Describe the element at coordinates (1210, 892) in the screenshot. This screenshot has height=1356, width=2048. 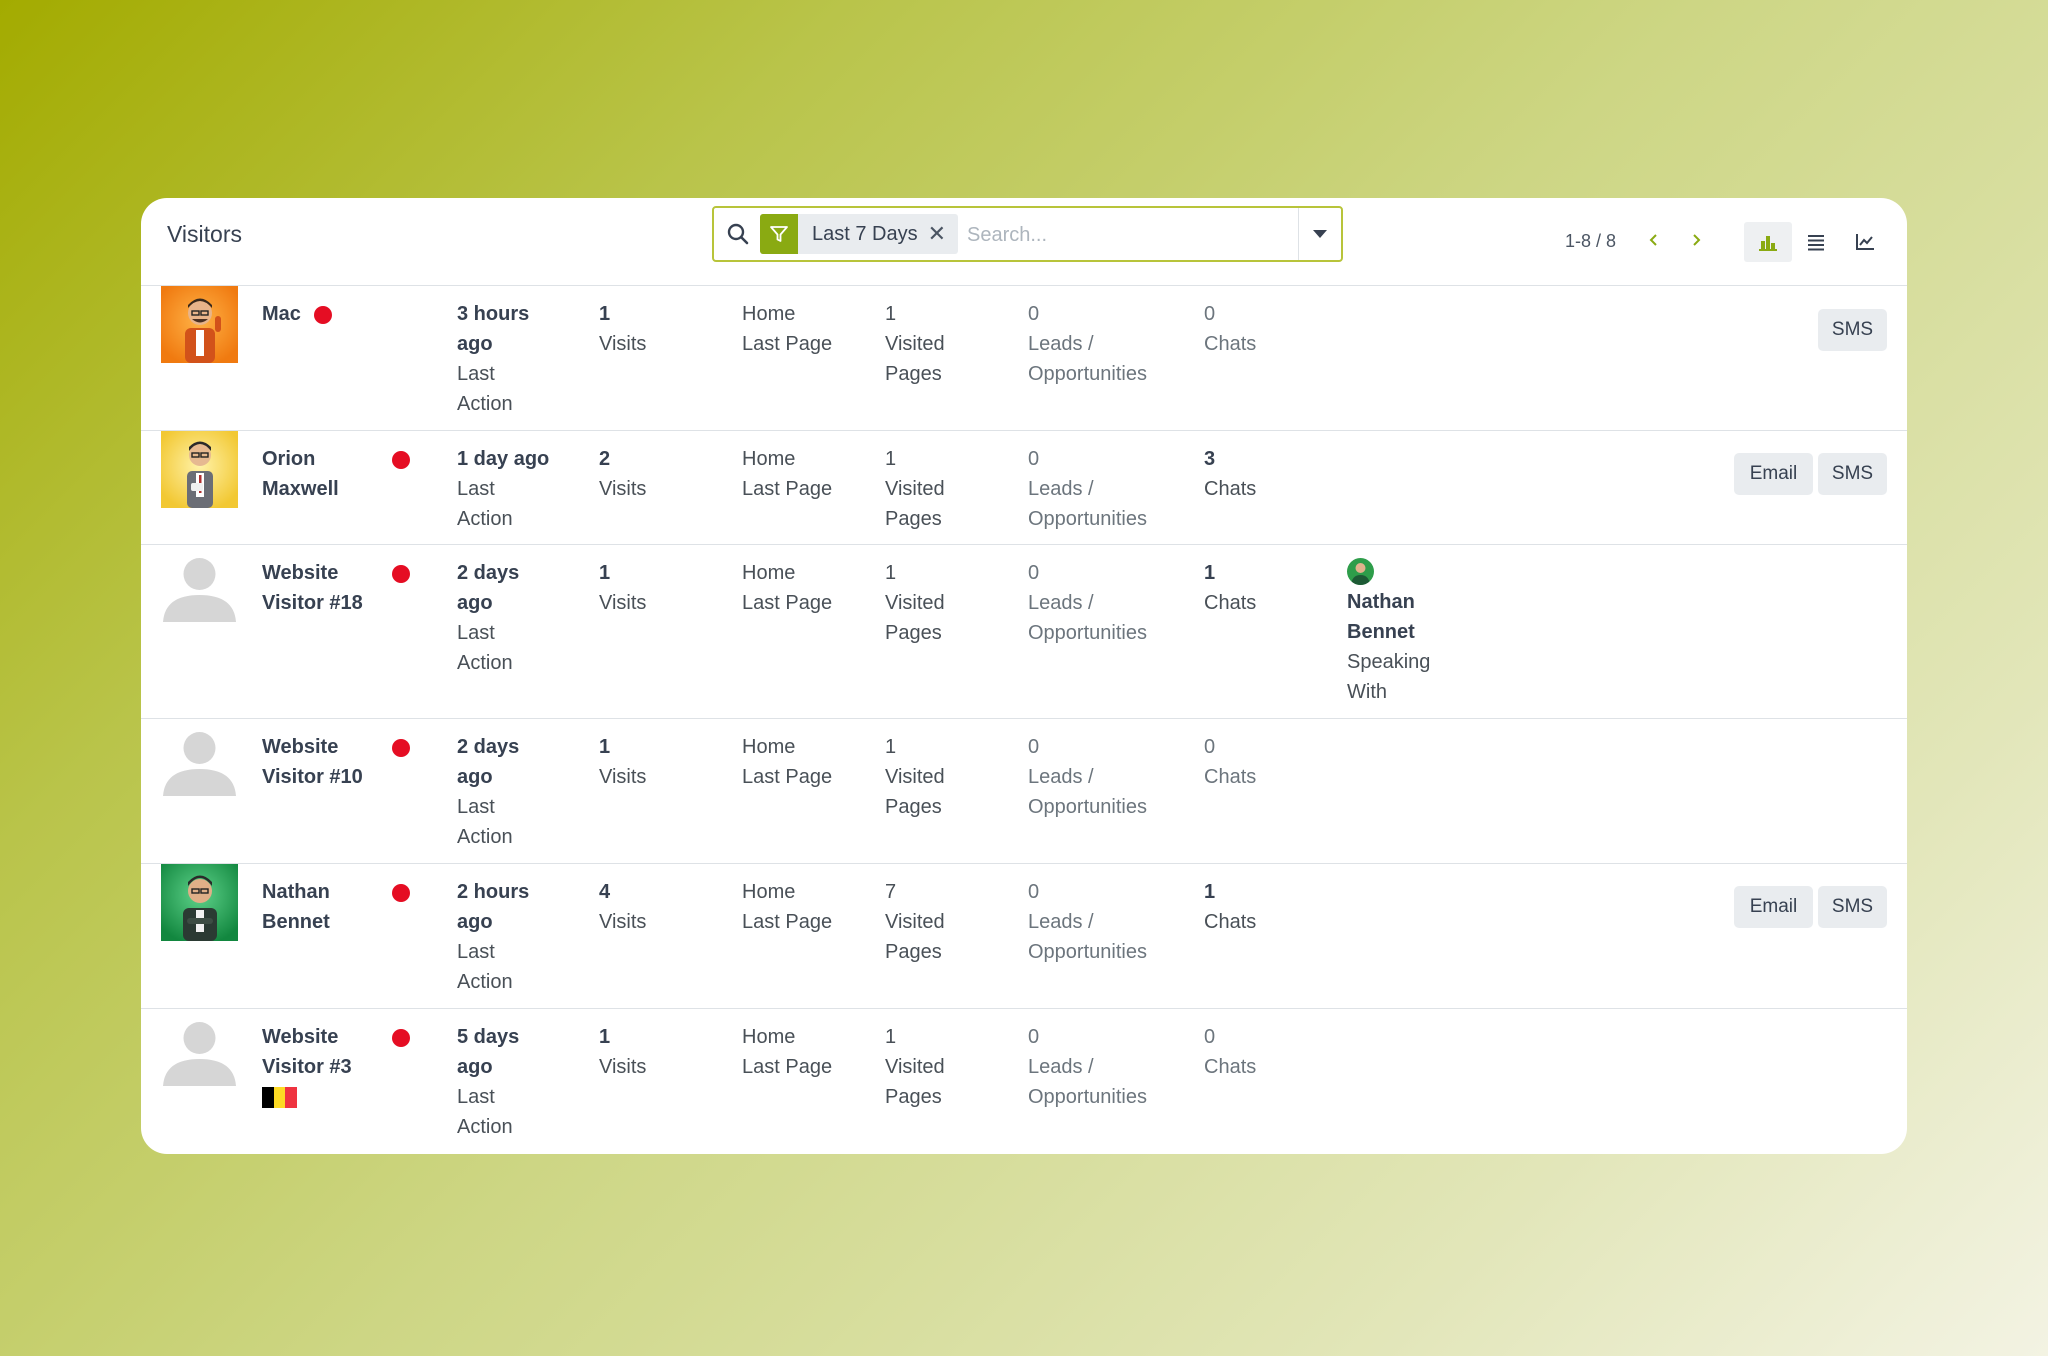
I see `chats-value: 1` at that location.